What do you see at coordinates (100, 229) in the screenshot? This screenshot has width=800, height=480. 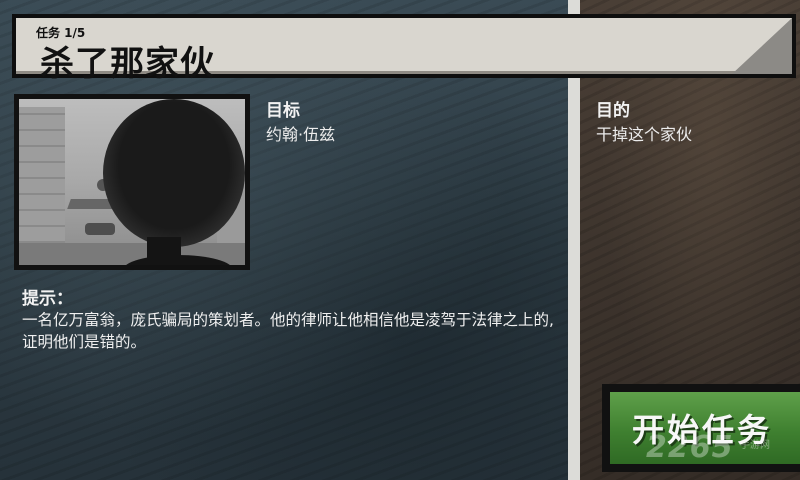 I see `car-icon` at bounding box center [100, 229].